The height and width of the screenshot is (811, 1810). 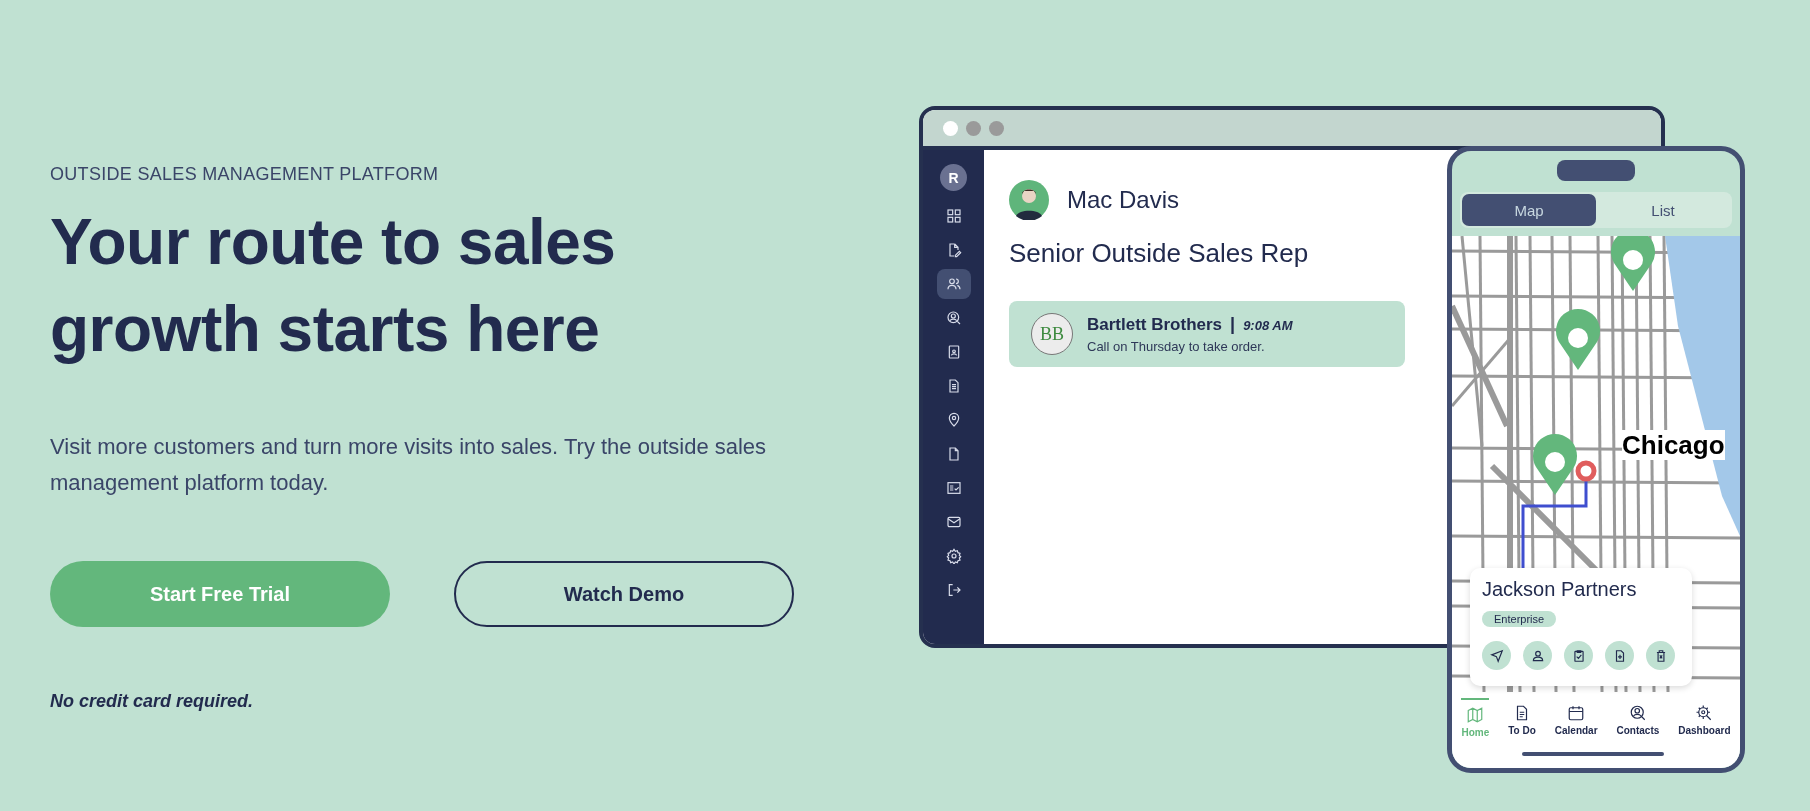 What do you see at coordinates (1704, 733) in the screenshot?
I see `nav-tab: Dashboard` at bounding box center [1704, 733].